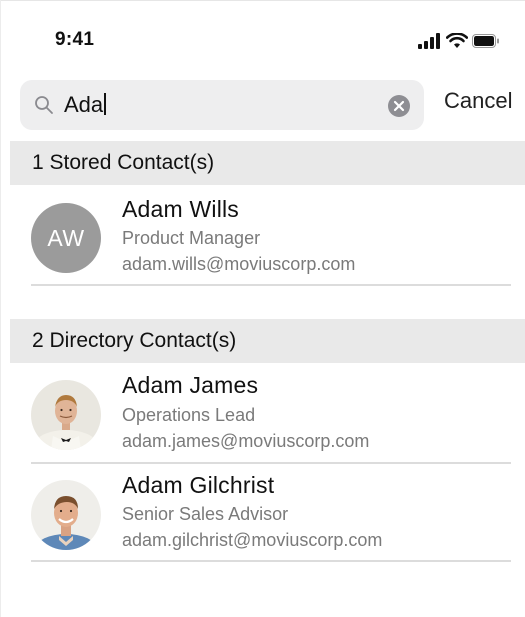 The image size is (525, 617). Describe the element at coordinates (246, 441) in the screenshot. I see `contact-email: adam.james@moviuscorp.com` at that location.